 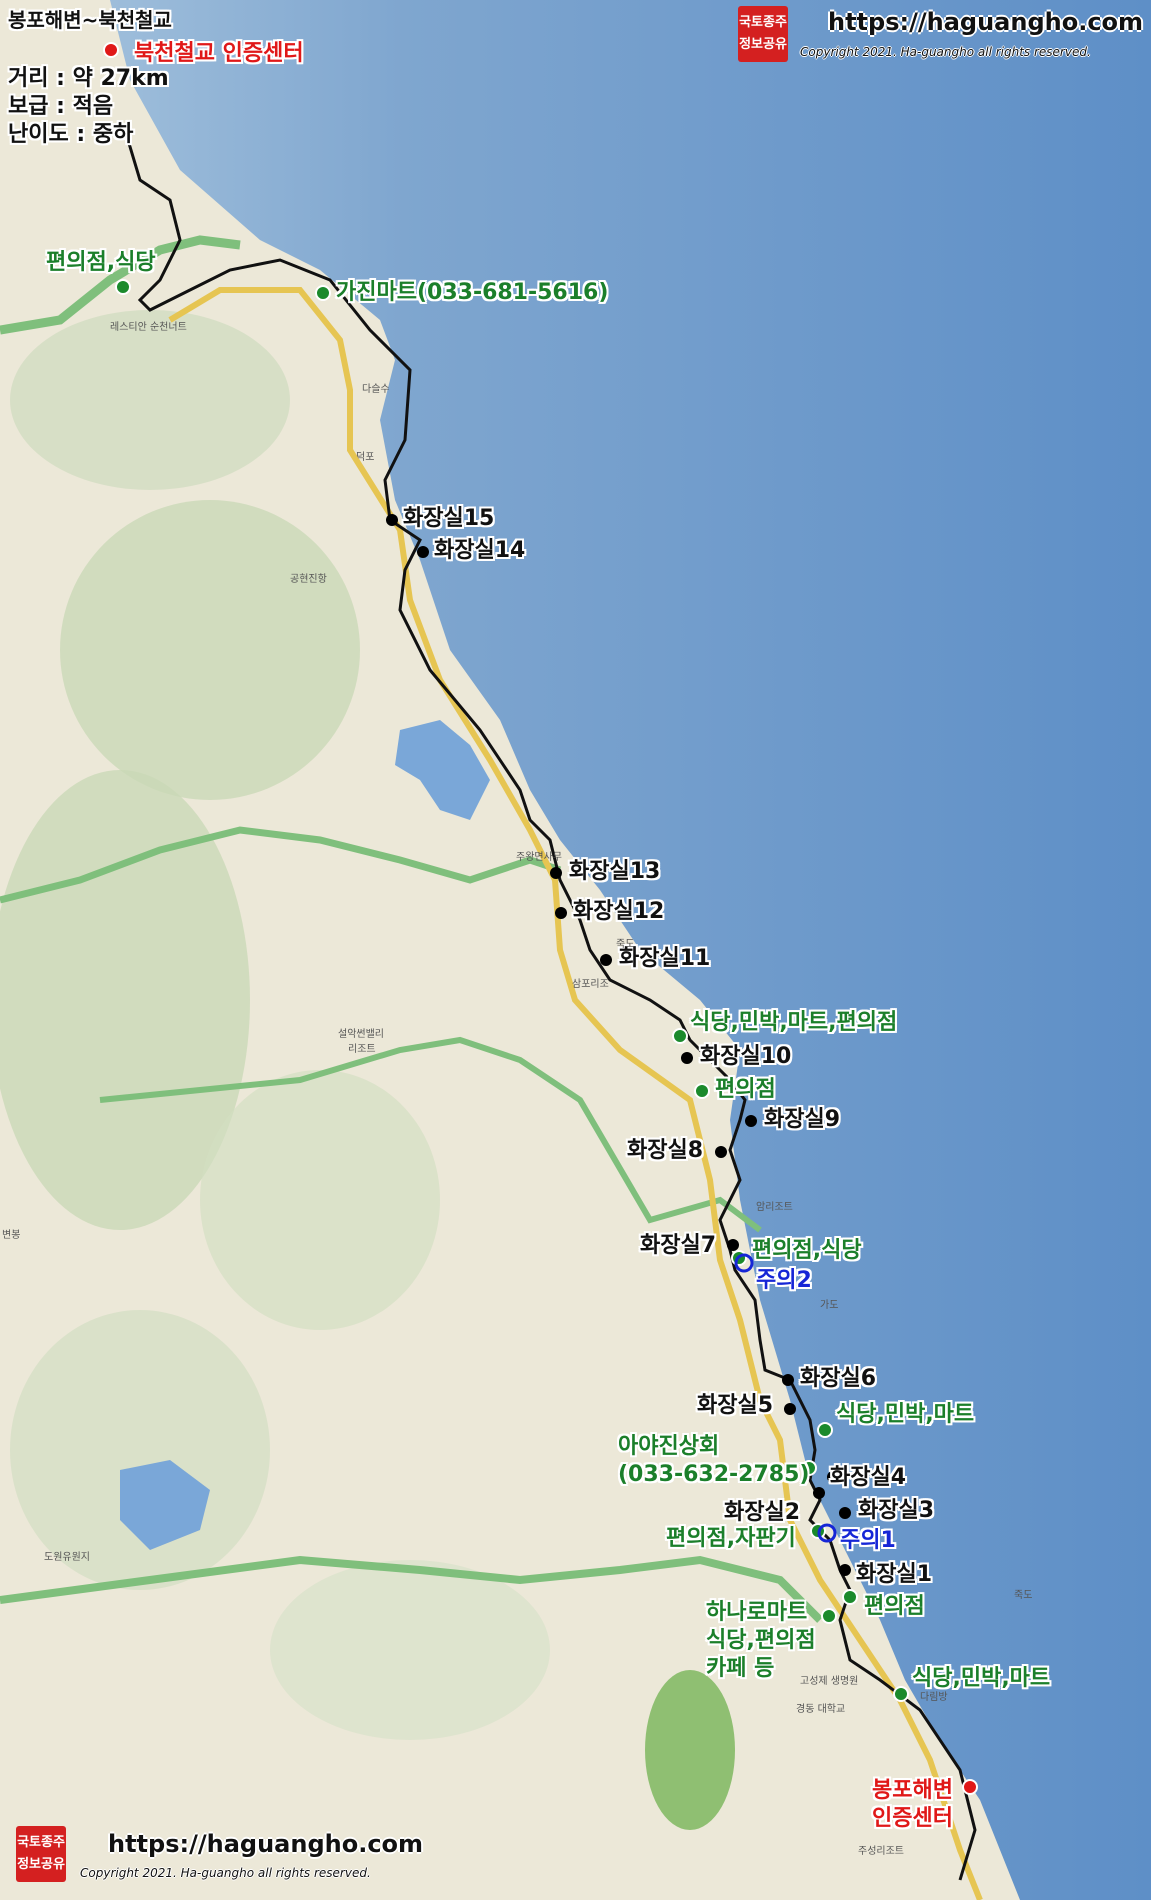 What do you see at coordinates (619, 911) in the screenshot?
I see `toilet-label-12: 화장실12` at bounding box center [619, 911].